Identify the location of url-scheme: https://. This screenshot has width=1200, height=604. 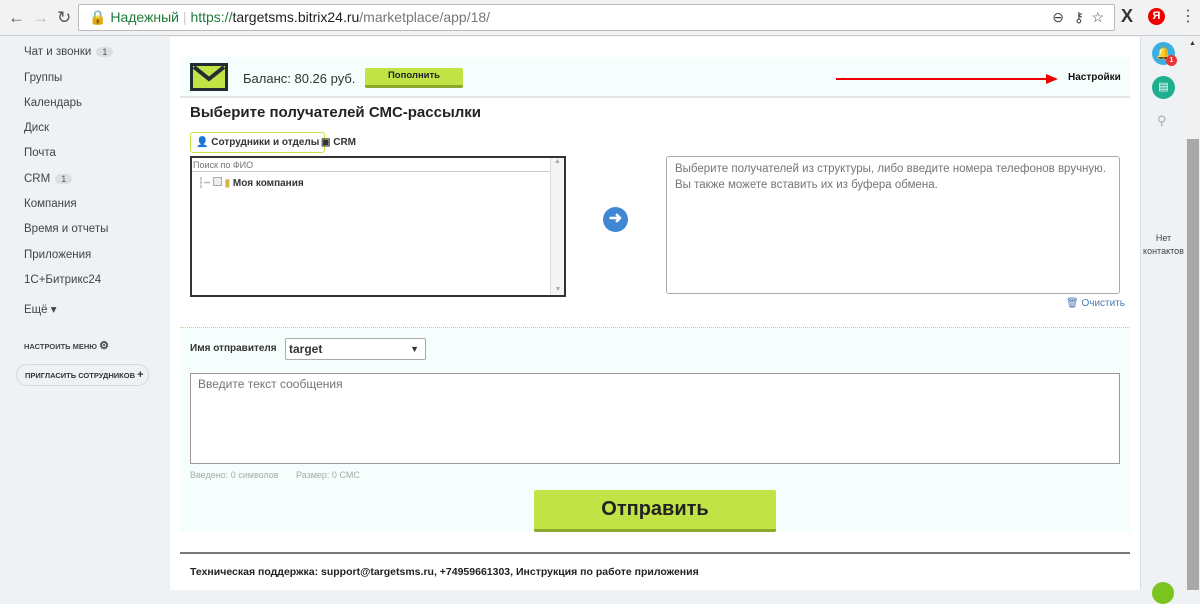
(211, 17).